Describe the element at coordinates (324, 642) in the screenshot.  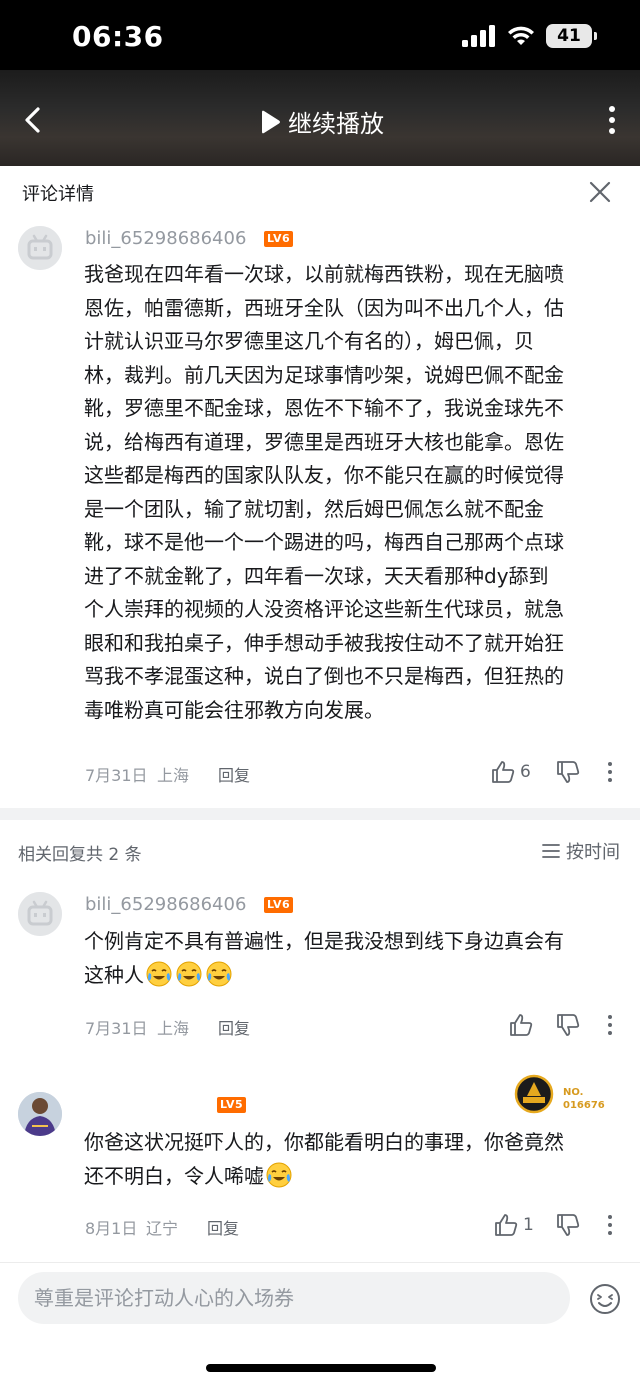
I see `comment-line: 眼和和我拍桌子，伸手想动手被我按住动不了就开始狂` at that location.